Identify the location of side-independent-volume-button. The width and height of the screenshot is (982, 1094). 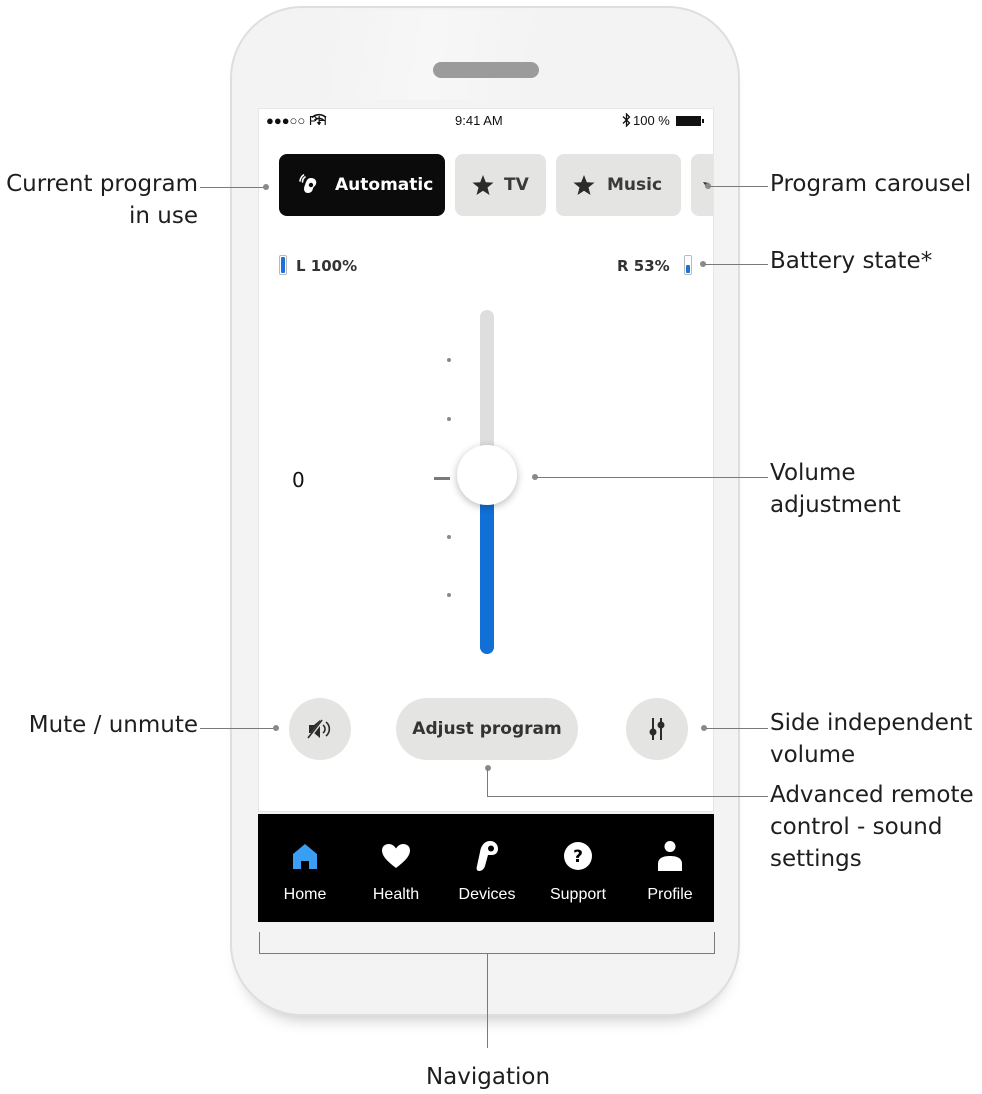
(657, 729).